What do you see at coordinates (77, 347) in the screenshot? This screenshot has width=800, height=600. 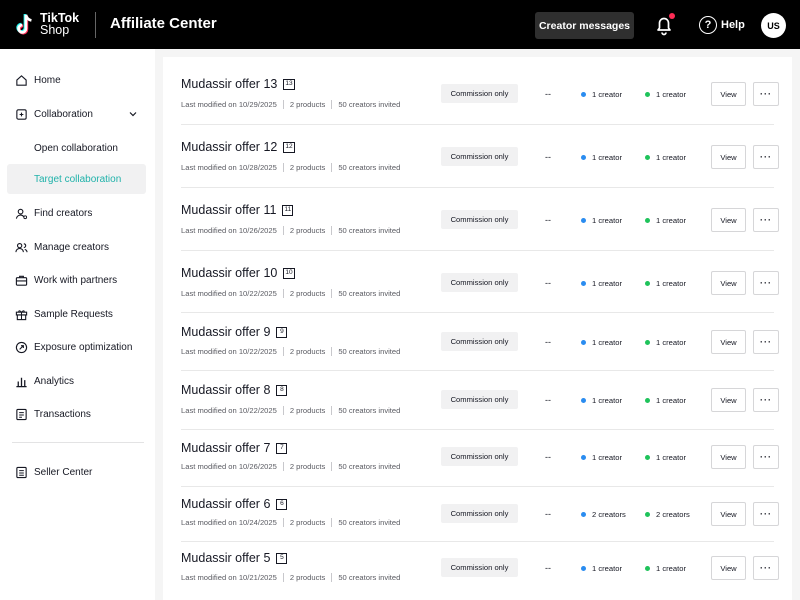 I see `sidebar-item-exposure-optimization: Exposure optimization` at bounding box center [77, 347].